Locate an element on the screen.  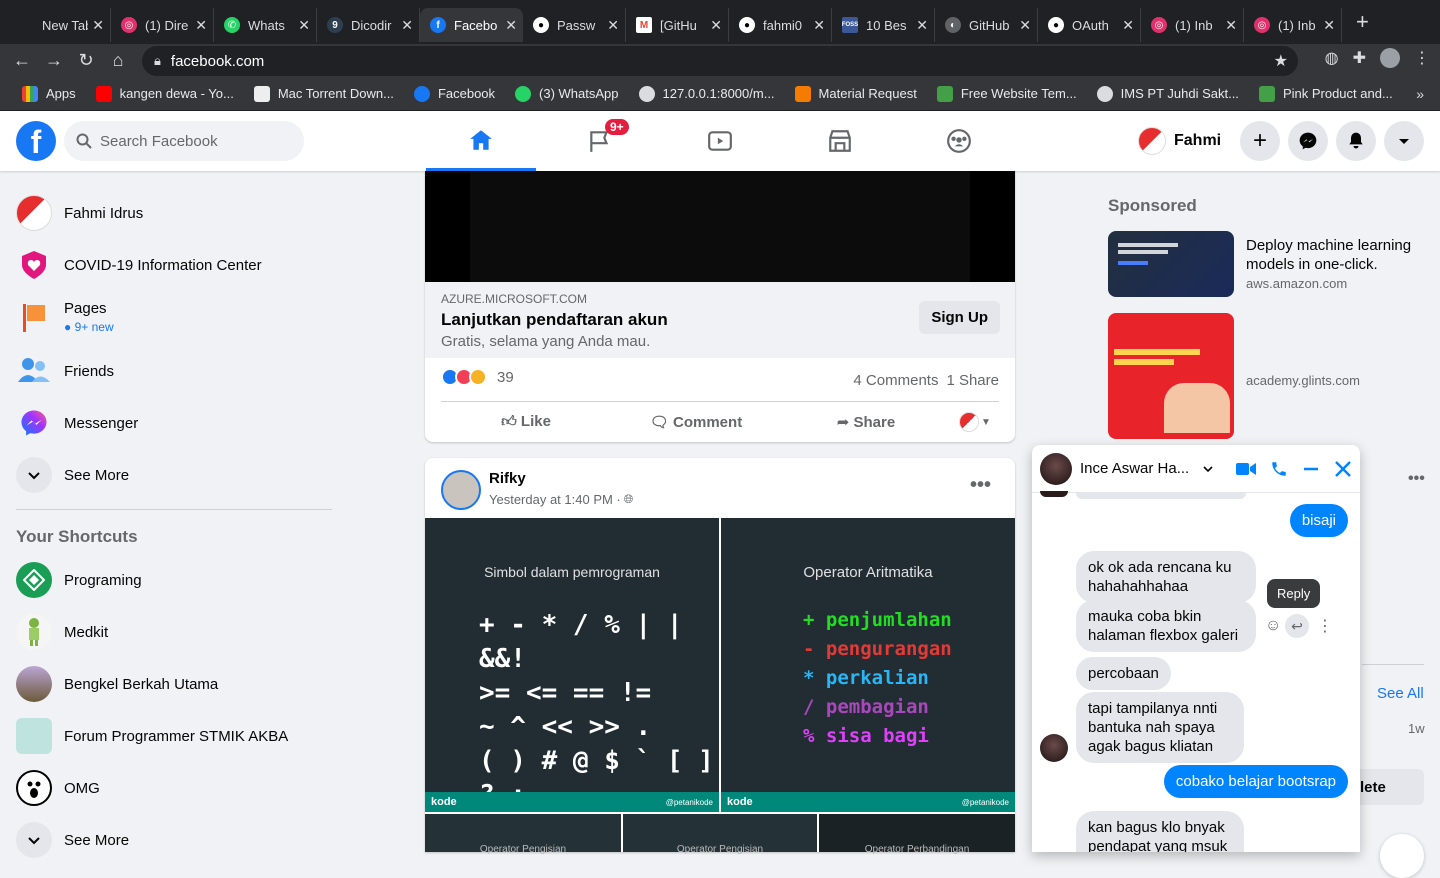
reload-icon: ↻ is located at coordinates (86, 61).